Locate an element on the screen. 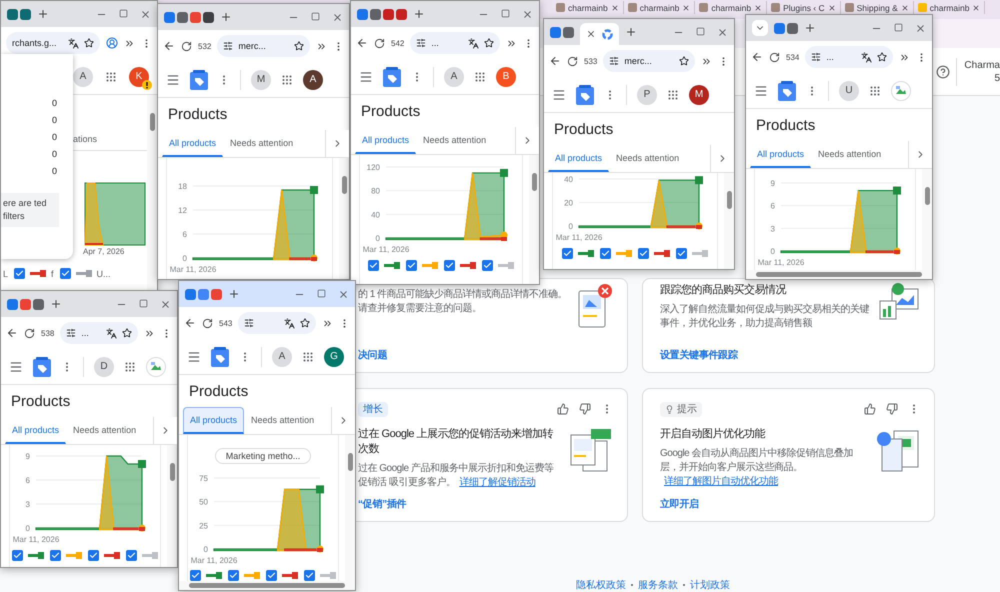 Image resolution: width=1000 pixels, height=592 pixels. footer-link: 服务条款 is located at coordinates (658, 585).